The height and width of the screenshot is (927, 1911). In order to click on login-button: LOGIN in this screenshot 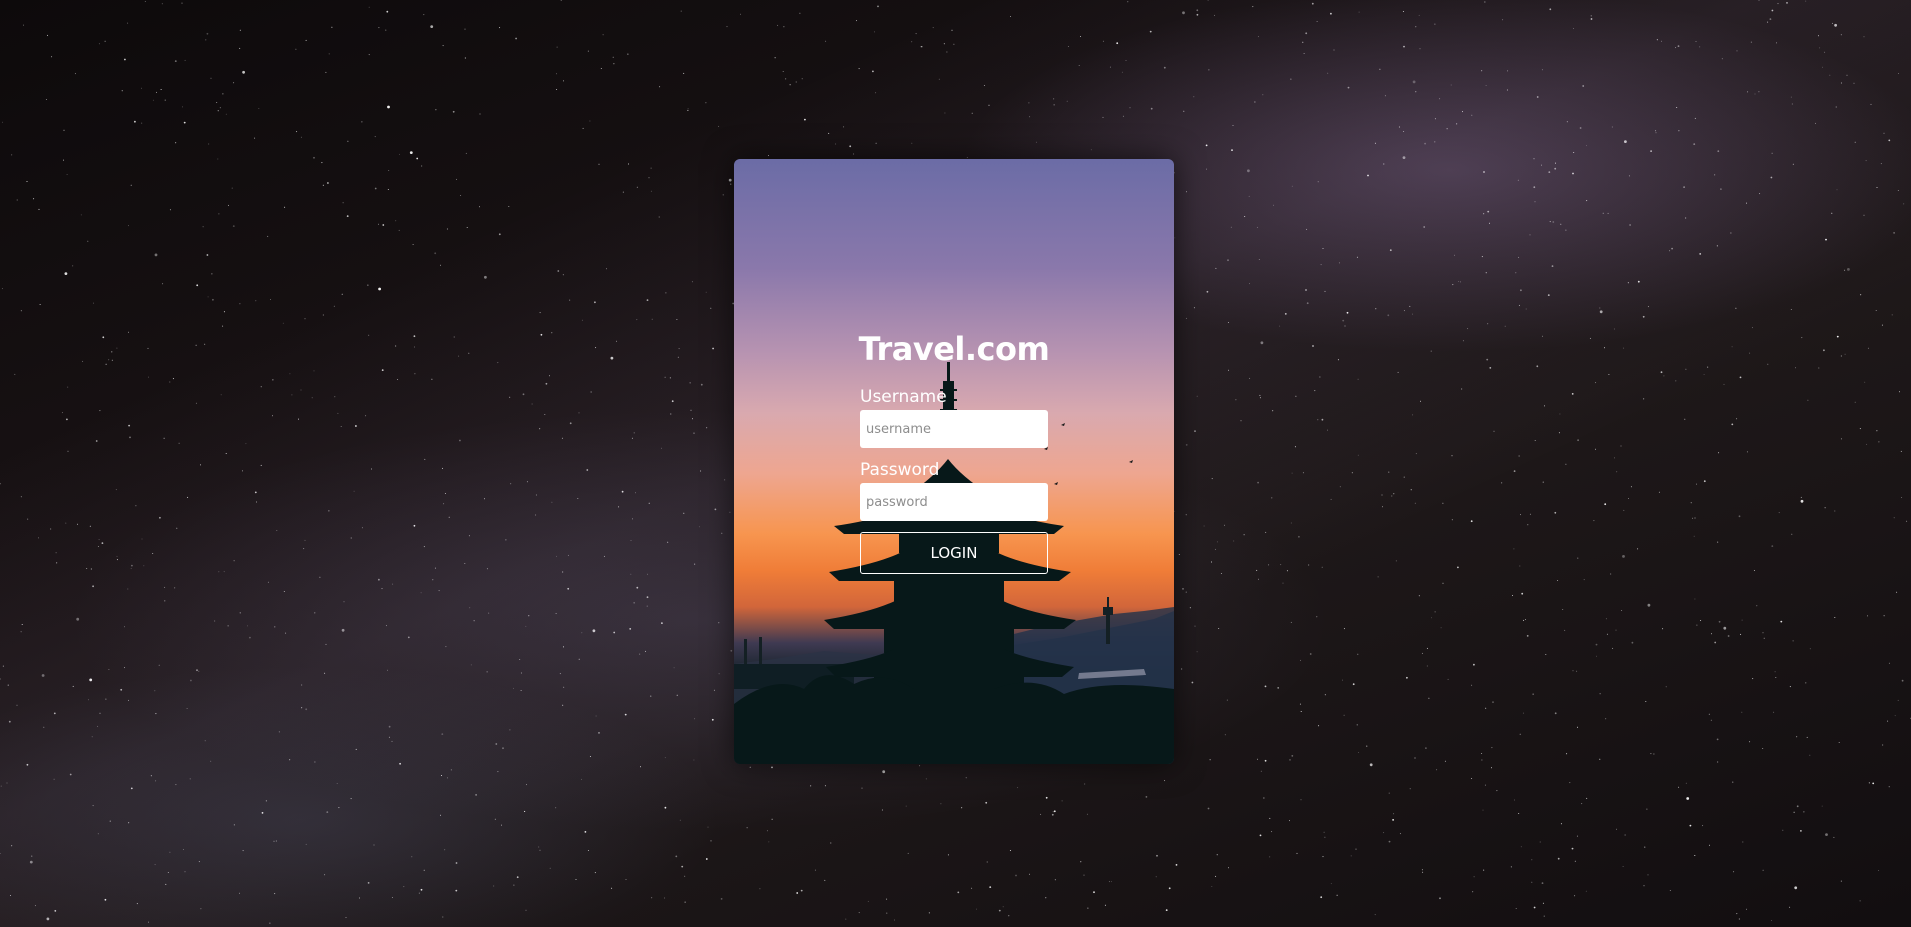, I will do `click(954, 553)`.